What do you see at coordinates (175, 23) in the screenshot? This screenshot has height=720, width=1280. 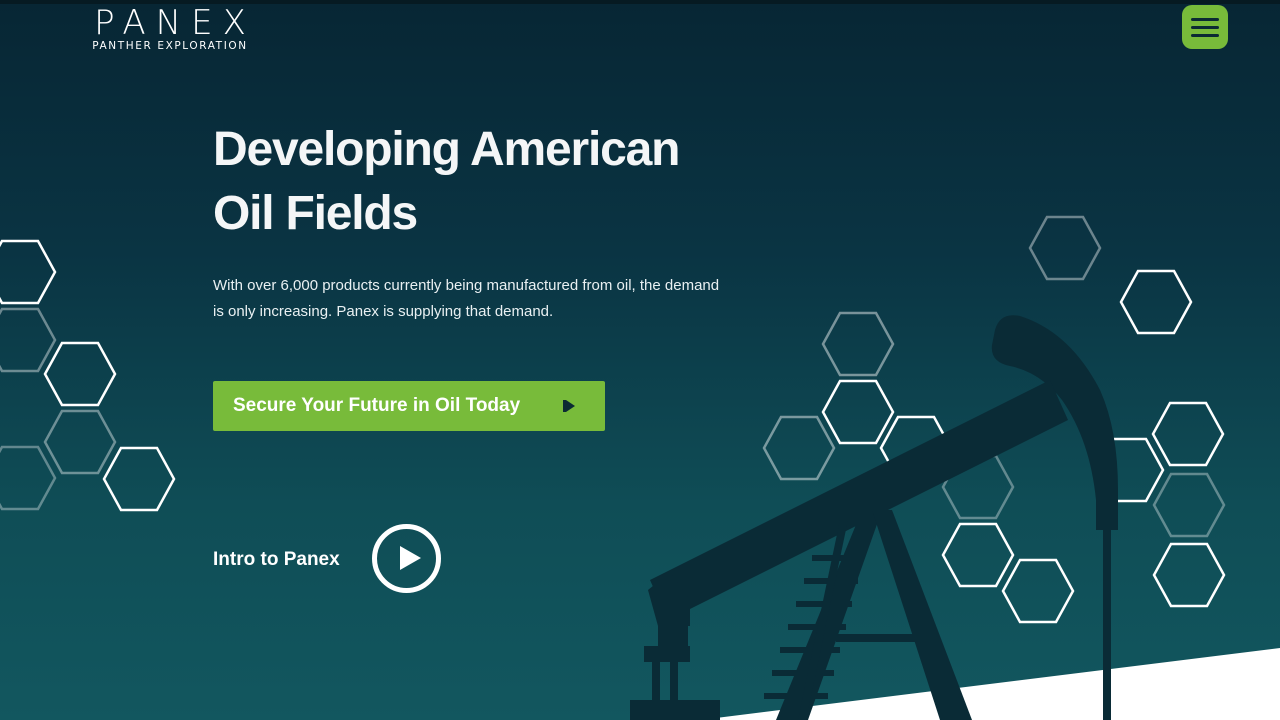 I see `logo-wordmark: PANEX` at bounding box center [175, 23].